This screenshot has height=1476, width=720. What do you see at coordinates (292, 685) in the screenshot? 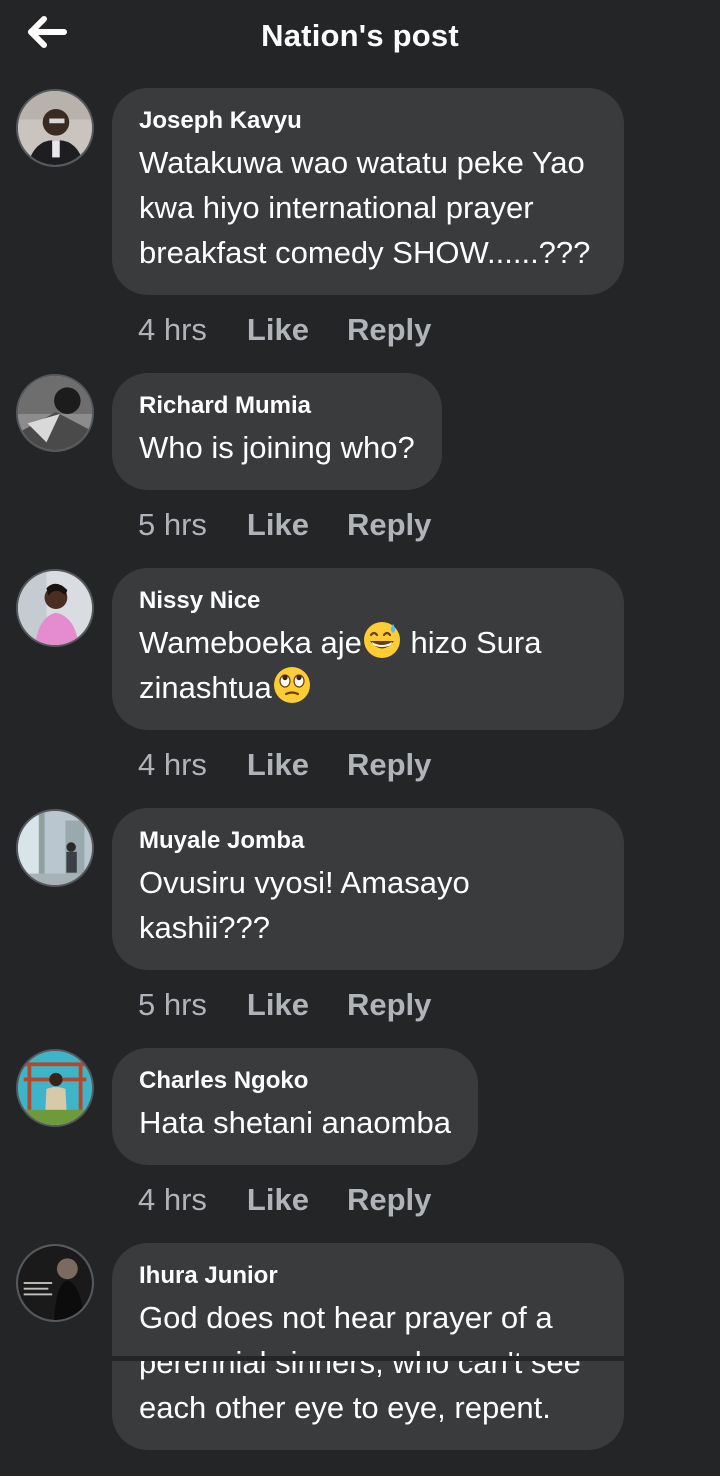
I see `eye-roll-emoji-icon` at bounding box center [292, 685].